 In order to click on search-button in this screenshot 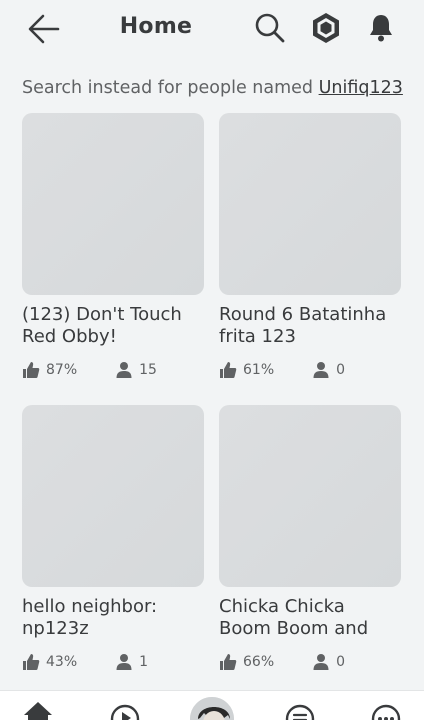, I will do `click(270, 28)`.